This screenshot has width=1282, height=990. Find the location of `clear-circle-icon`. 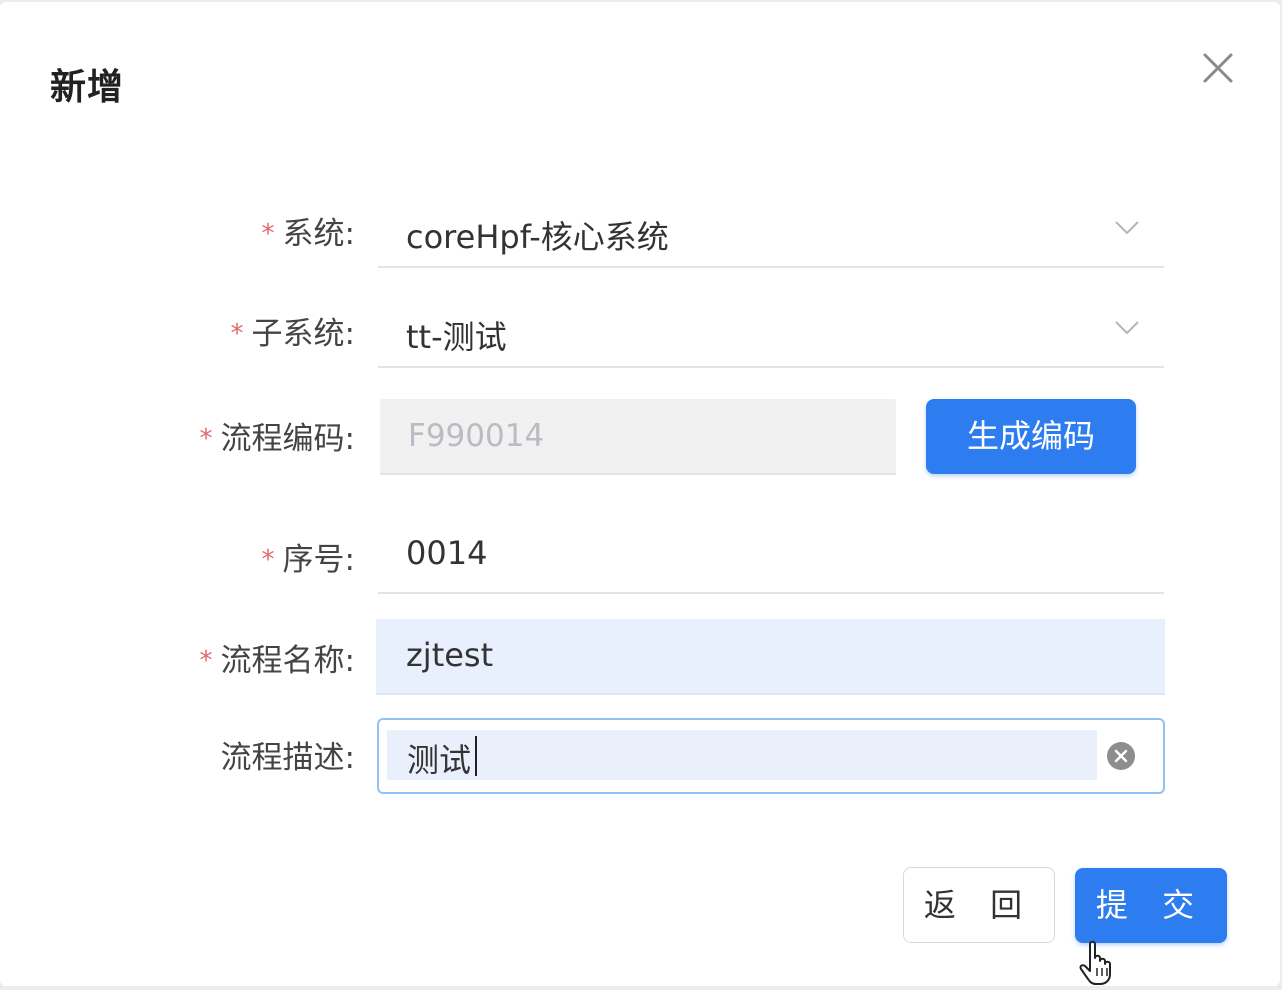

clear-circle-icon is located at coordinates (1121, 756).